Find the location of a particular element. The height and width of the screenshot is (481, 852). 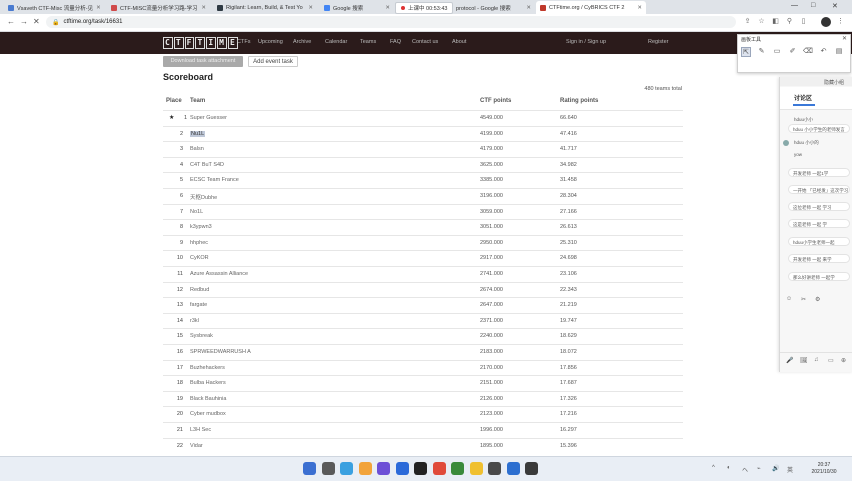

download-attachment-button: Download task attachment is located at coordinates (203, 61).